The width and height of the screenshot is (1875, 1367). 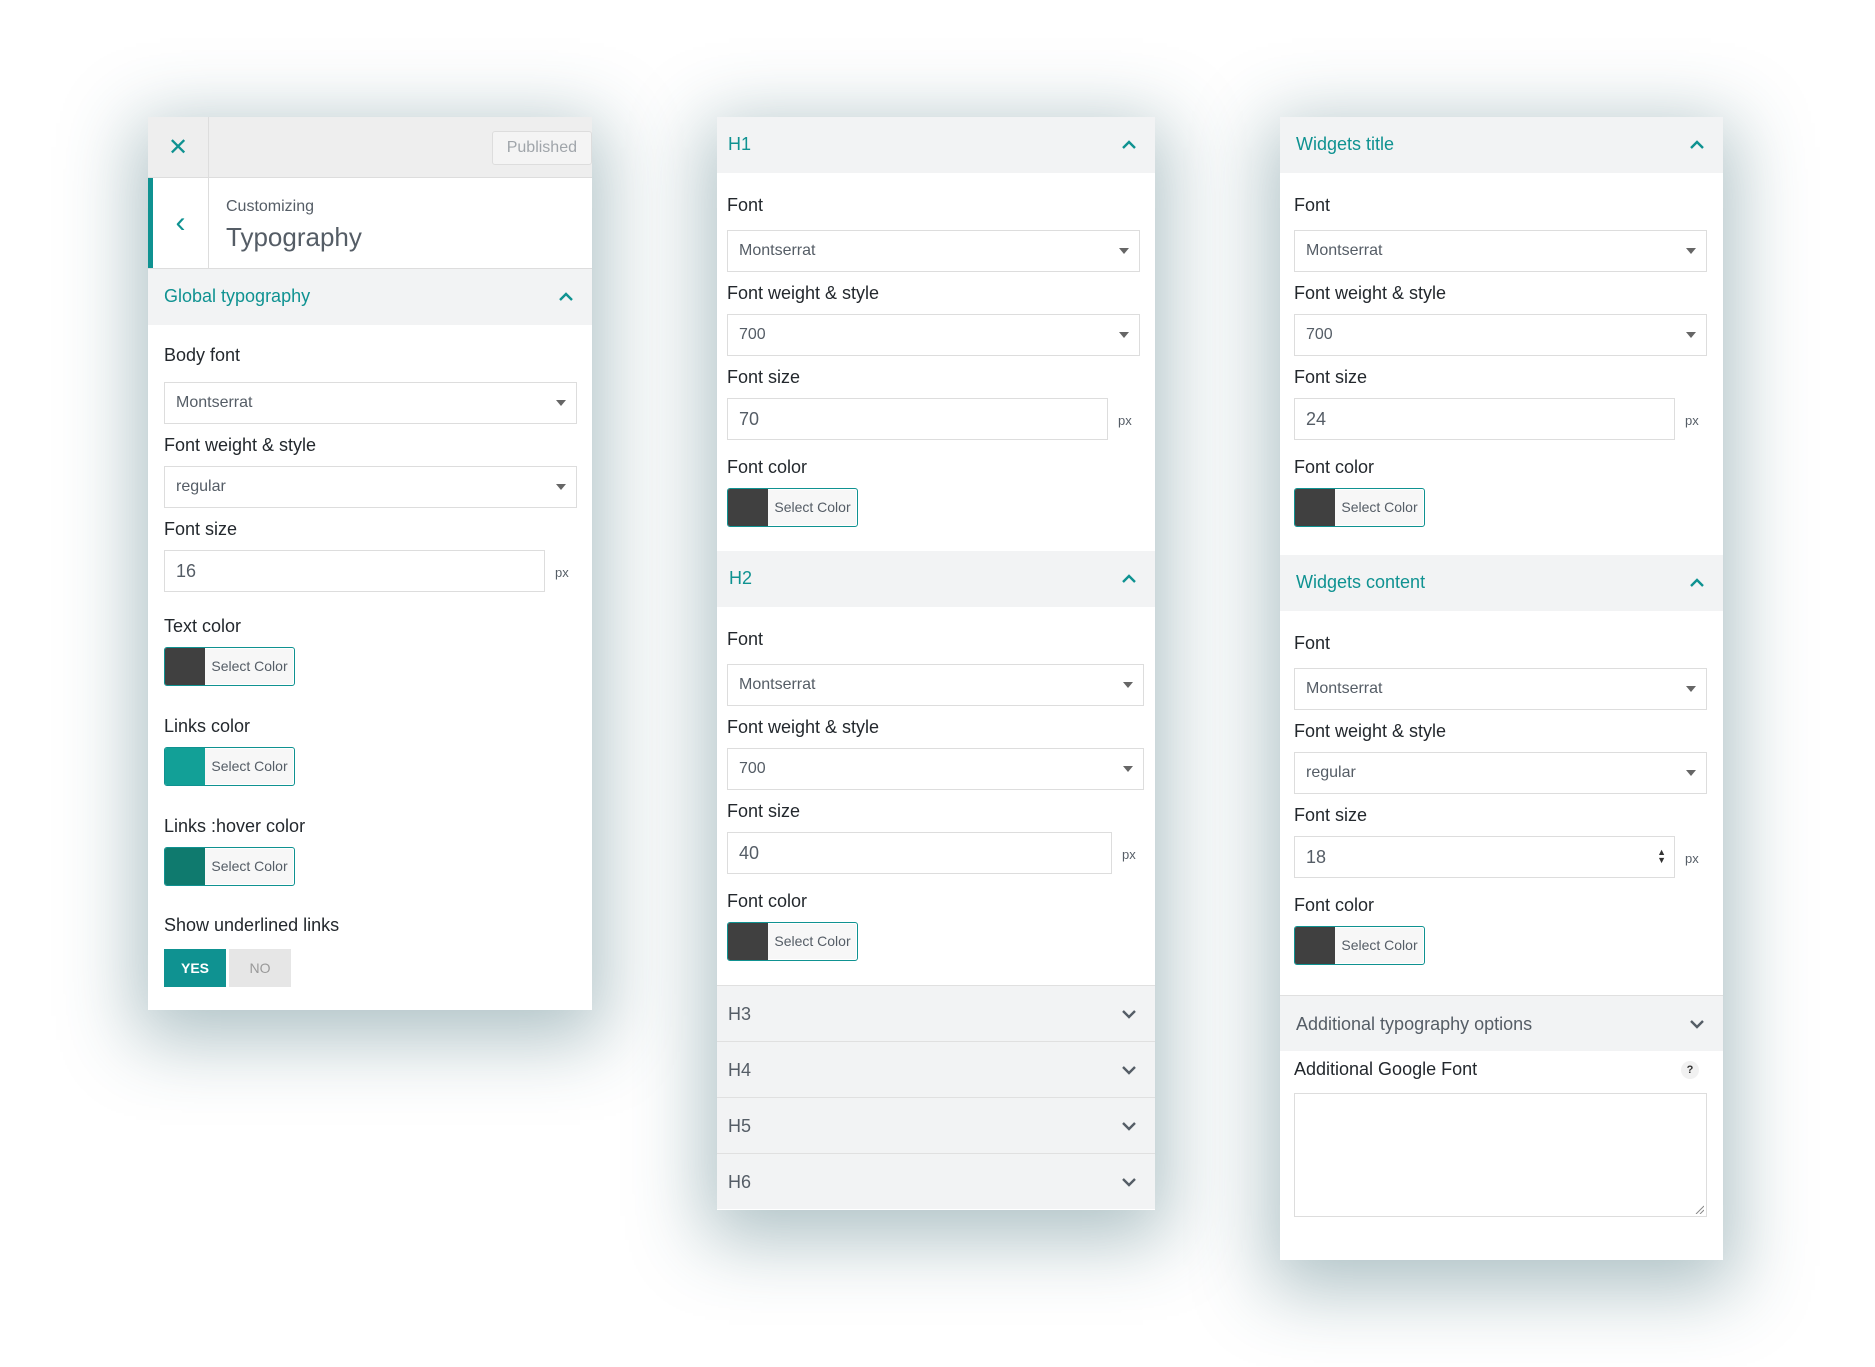 I want to click on widgets-title-size-input: 24, so click(x=1484, y=419).